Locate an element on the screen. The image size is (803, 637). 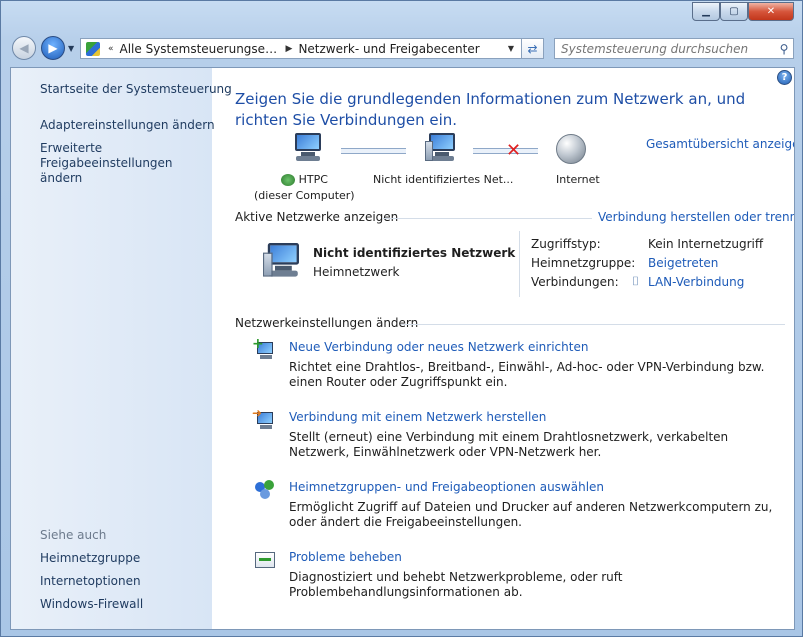
close-button: ✕ is located at coordinates (771, 11).